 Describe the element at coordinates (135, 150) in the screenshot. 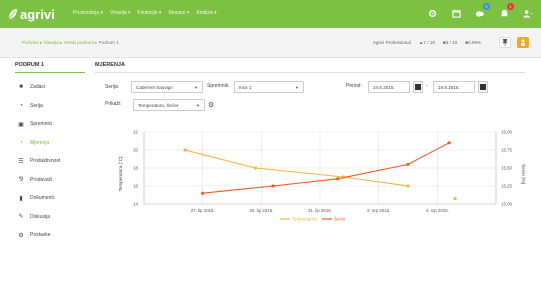

I see `y-left-tick-label: 20` at that location.